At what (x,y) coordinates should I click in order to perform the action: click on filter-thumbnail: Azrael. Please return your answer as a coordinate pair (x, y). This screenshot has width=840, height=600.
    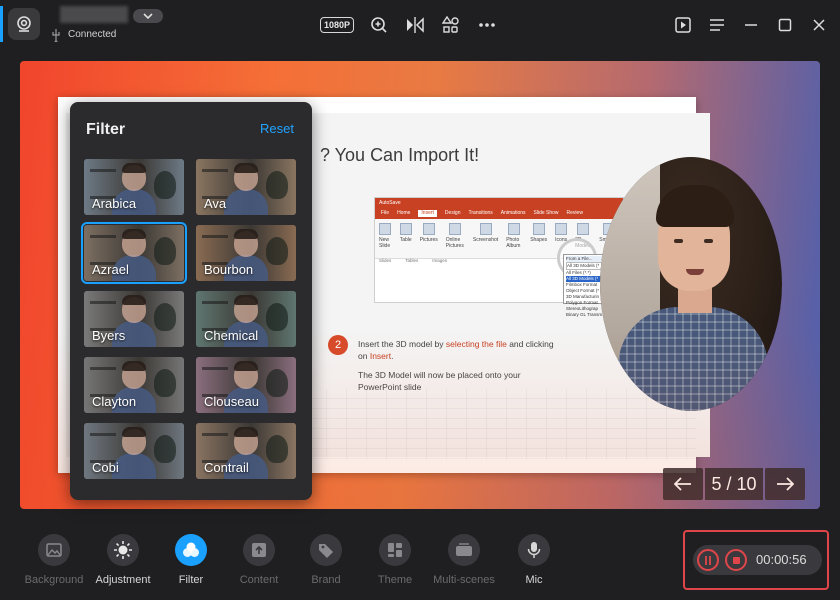
    Looking at the image, I should click on (134, 253).